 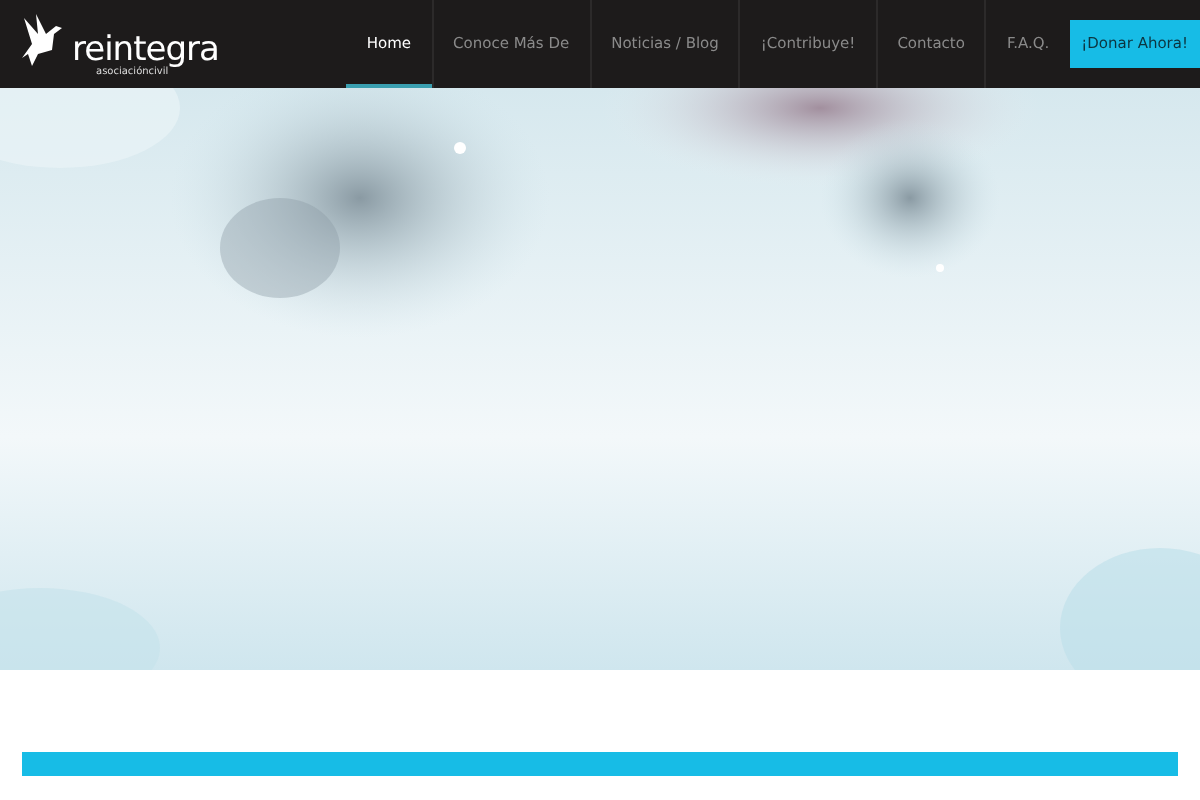 What do you see at coordinates (145, 51) in the screenshot?
I see `logo-text: reintegra` at bounding box center [145, 51].